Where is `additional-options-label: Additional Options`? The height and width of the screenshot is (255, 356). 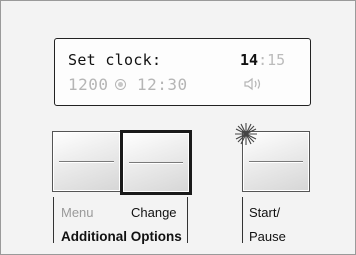 additional-options-label: Additional Options is located at coordinates (121, 236).